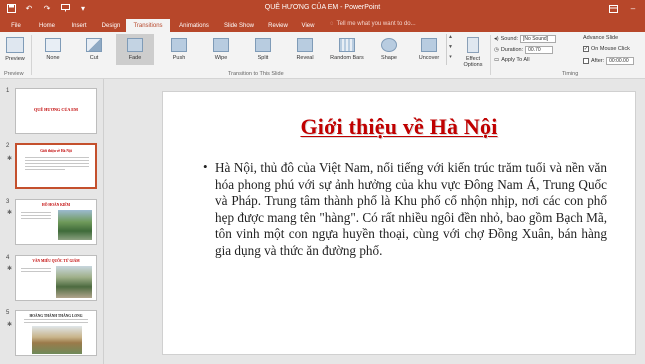  I want to click on transition-split: Split, so click(263, 49).